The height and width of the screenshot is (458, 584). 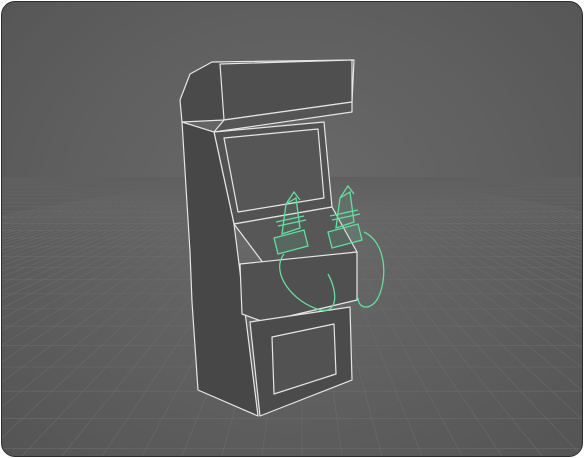 What do you see at coordinates (274, 170) in the screenshot?
I see `screen` at bounding box center [274, 170].